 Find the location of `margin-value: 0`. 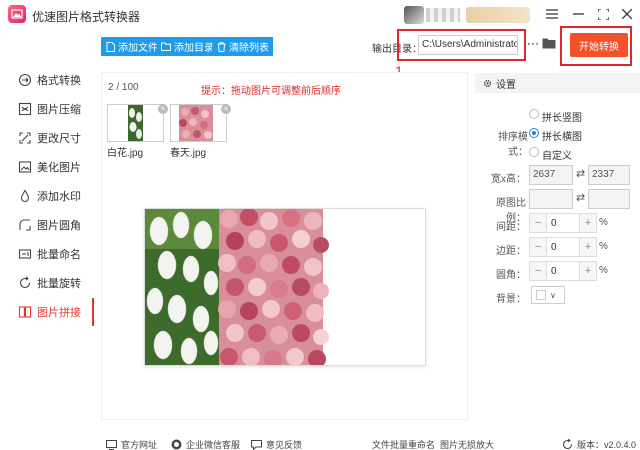

margin-value: 0 is located at coordinates (563, 247).